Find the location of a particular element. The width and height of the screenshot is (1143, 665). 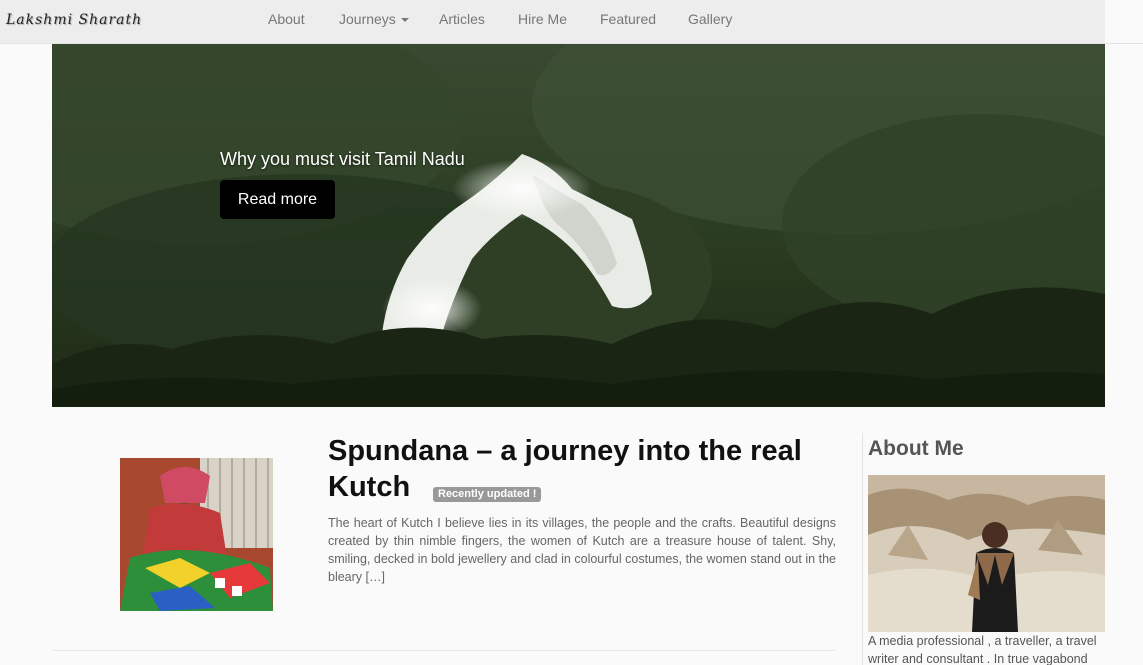

nav-item-gallery: Gallery is located at coordinates (710, 19).